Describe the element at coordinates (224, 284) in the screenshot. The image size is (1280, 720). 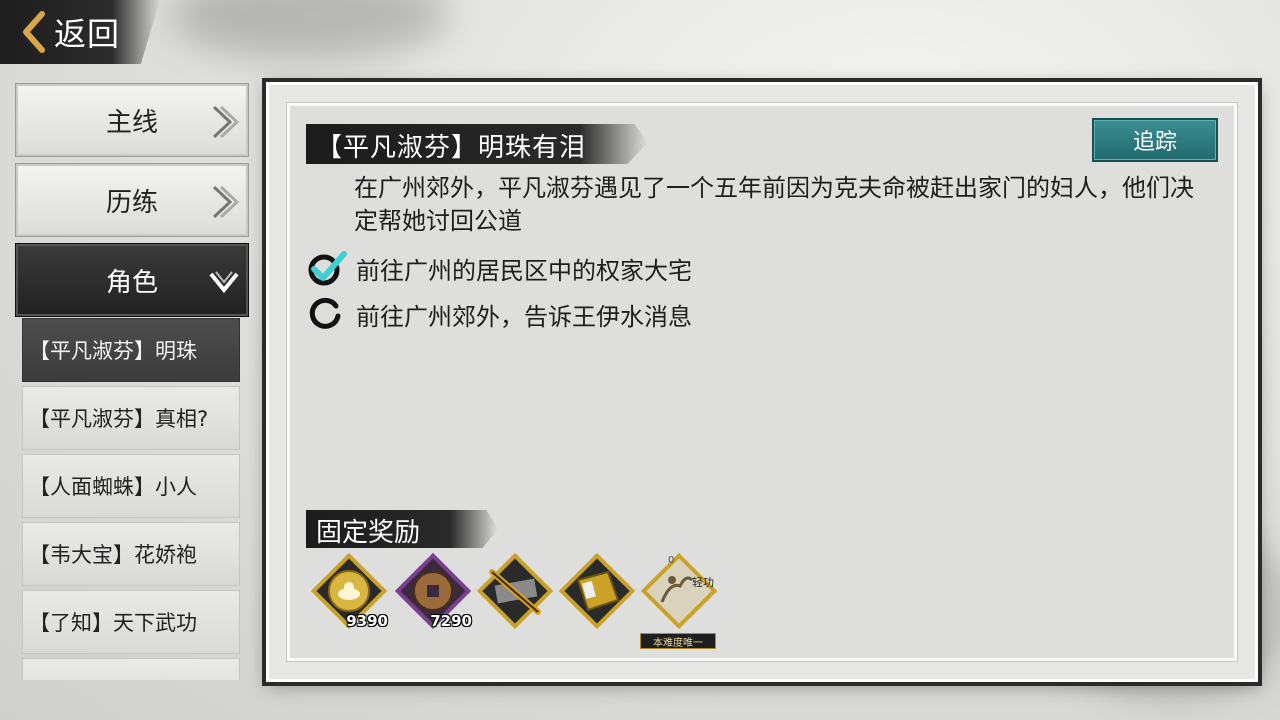
I see `chevron-down-icon` at that location.